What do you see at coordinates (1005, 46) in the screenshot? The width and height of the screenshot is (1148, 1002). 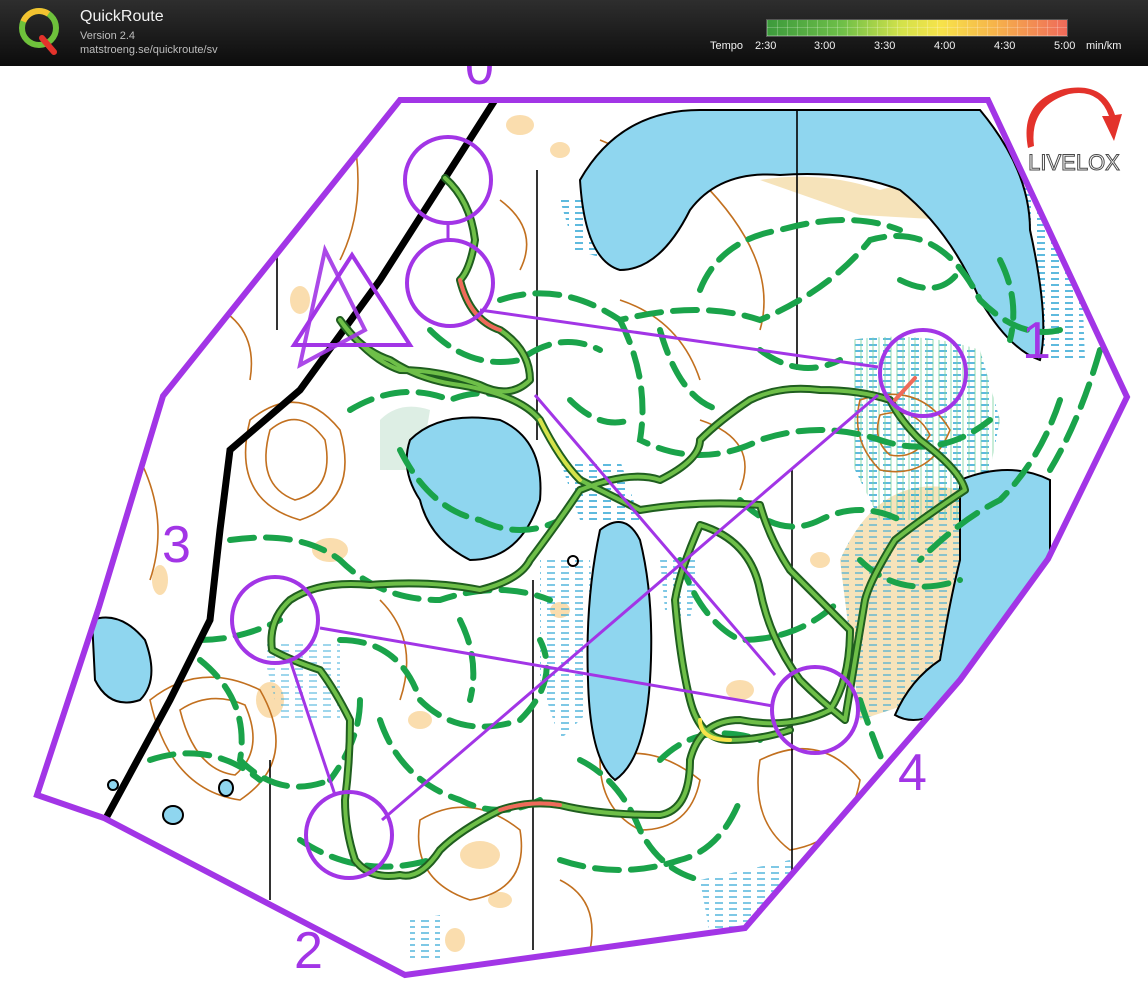 I see `tempo-tick-label: 4:30` at bounding box center [1005, 46].